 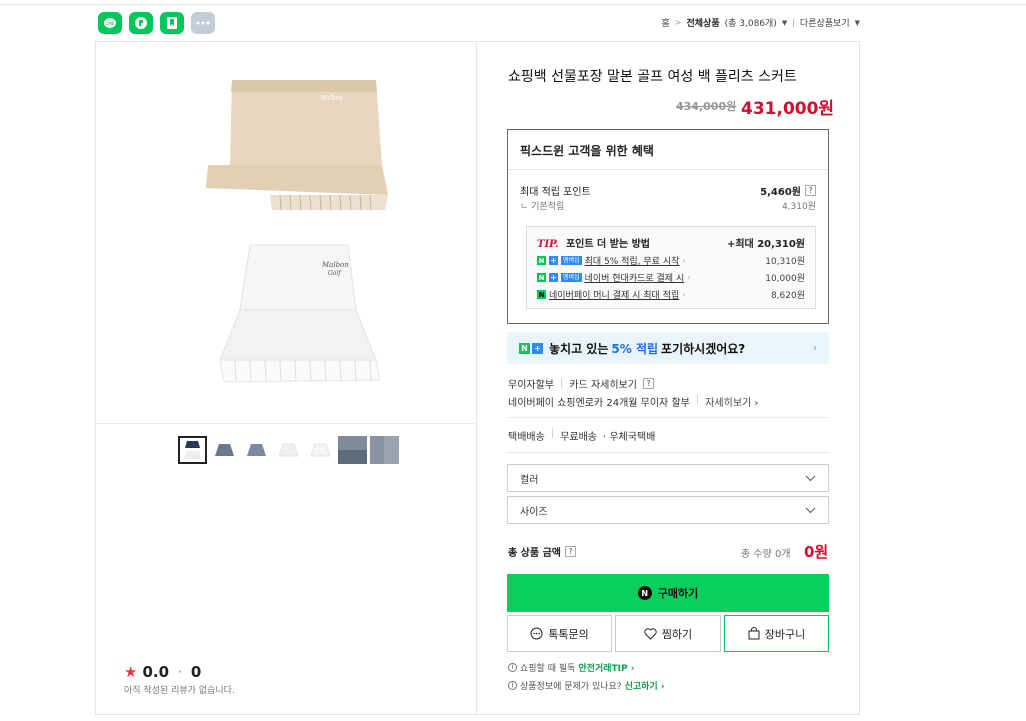 I want to click on beige-skirt-image: Malbon, so click(x=297, y=145).